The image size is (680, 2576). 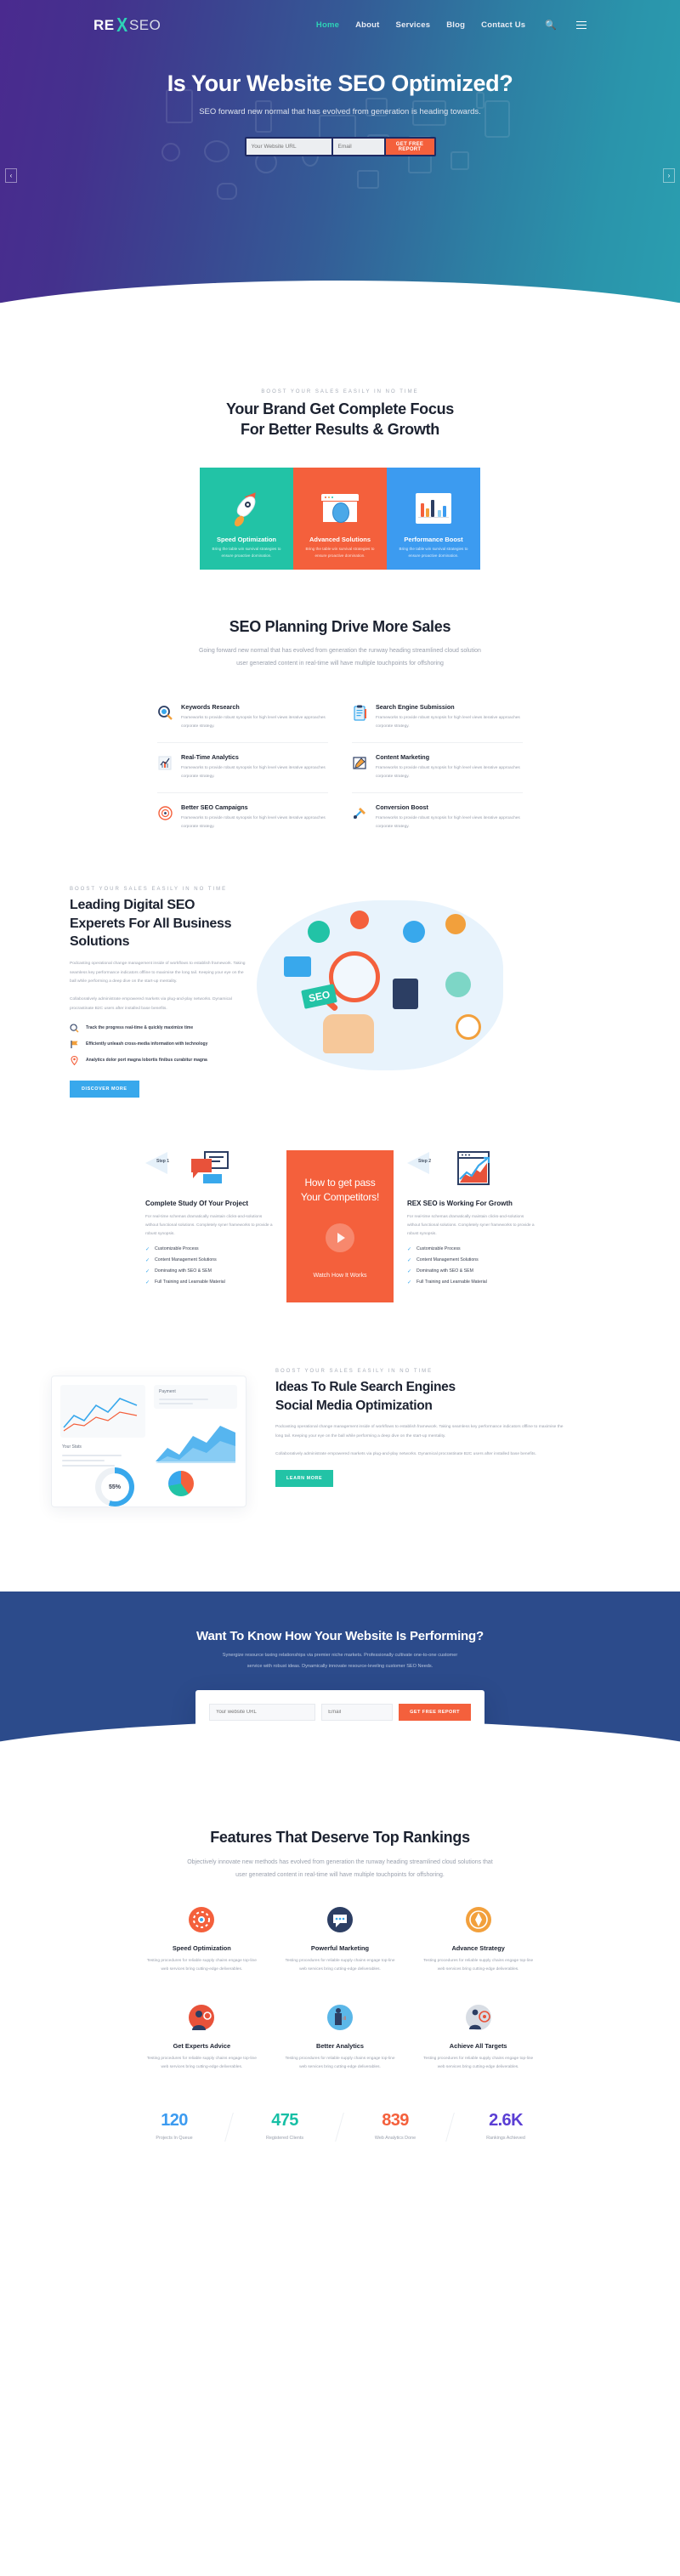 I want to click on magnifier-icon, so click(x=165, y=713).